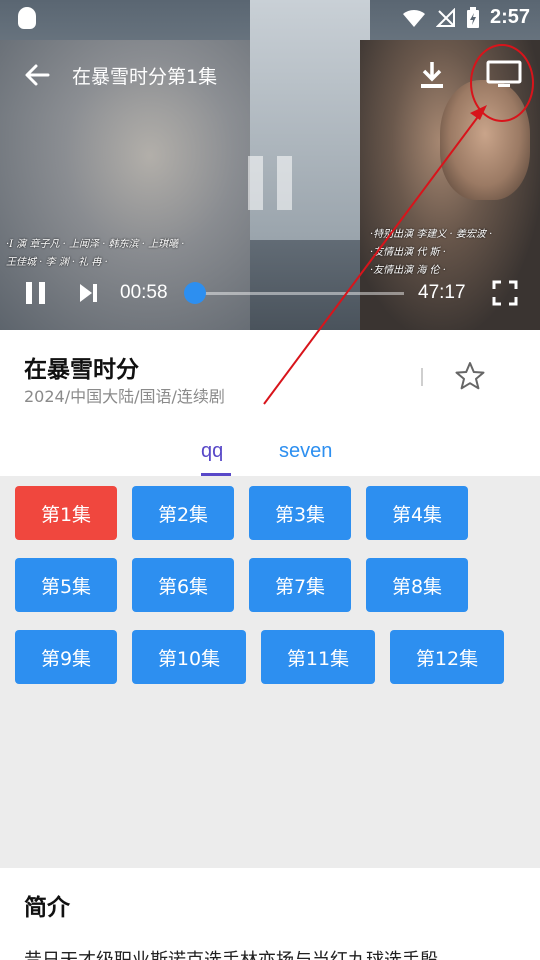  I want to click on player-controls: 00:58 47:17, so click(270, 294).